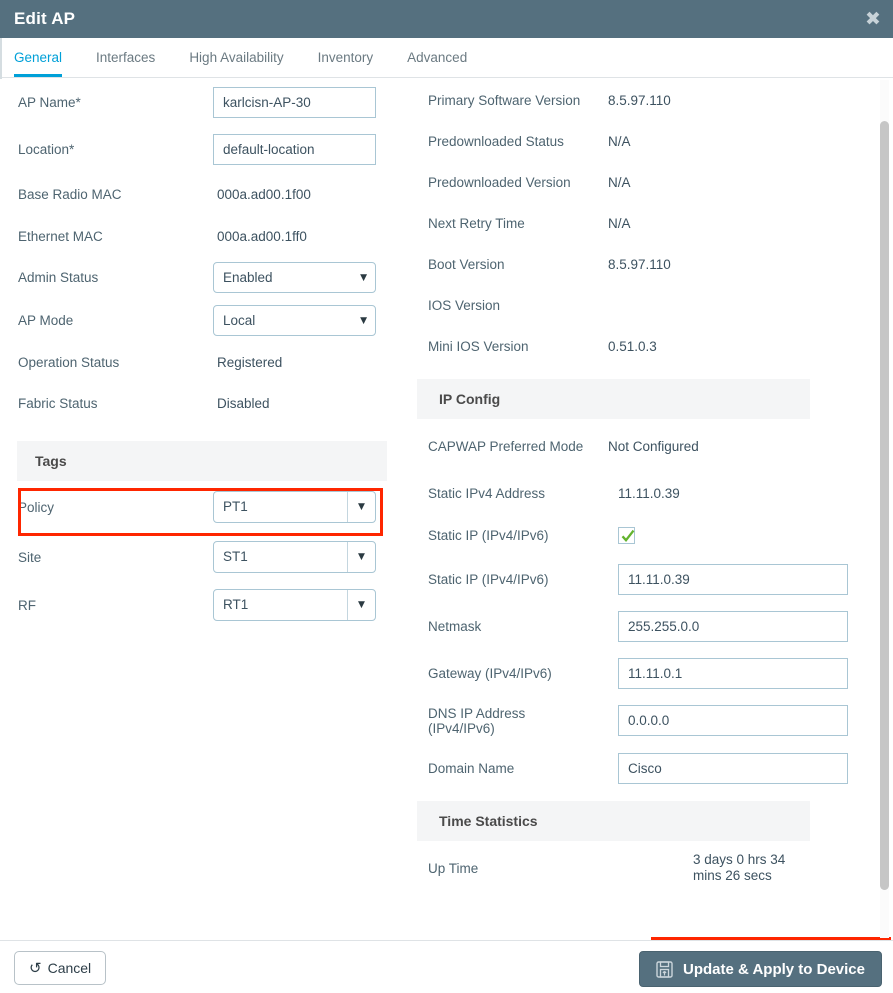 The width and height of the screenshot is (893, 993). I want to click on location-input: default-location, so click(294, 149).